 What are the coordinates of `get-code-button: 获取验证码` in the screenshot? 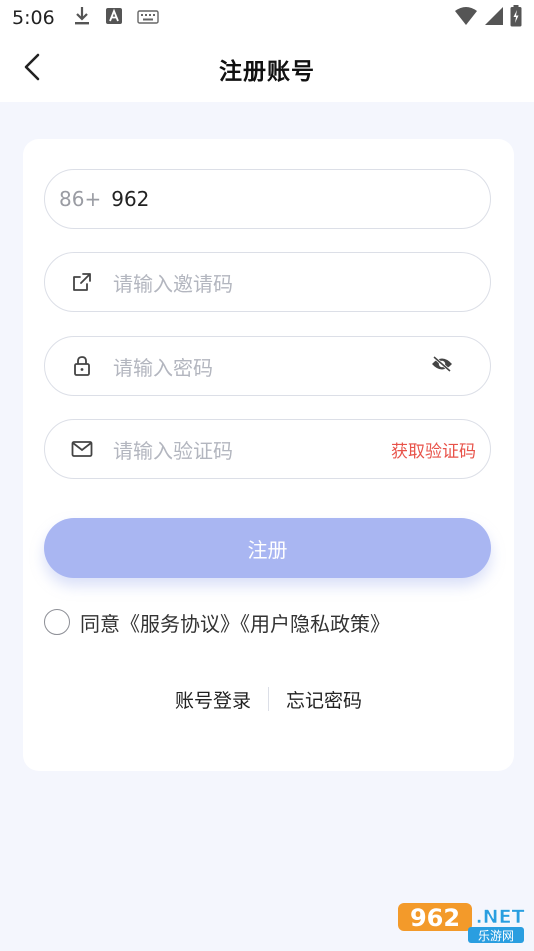 It's located at (433, 449).